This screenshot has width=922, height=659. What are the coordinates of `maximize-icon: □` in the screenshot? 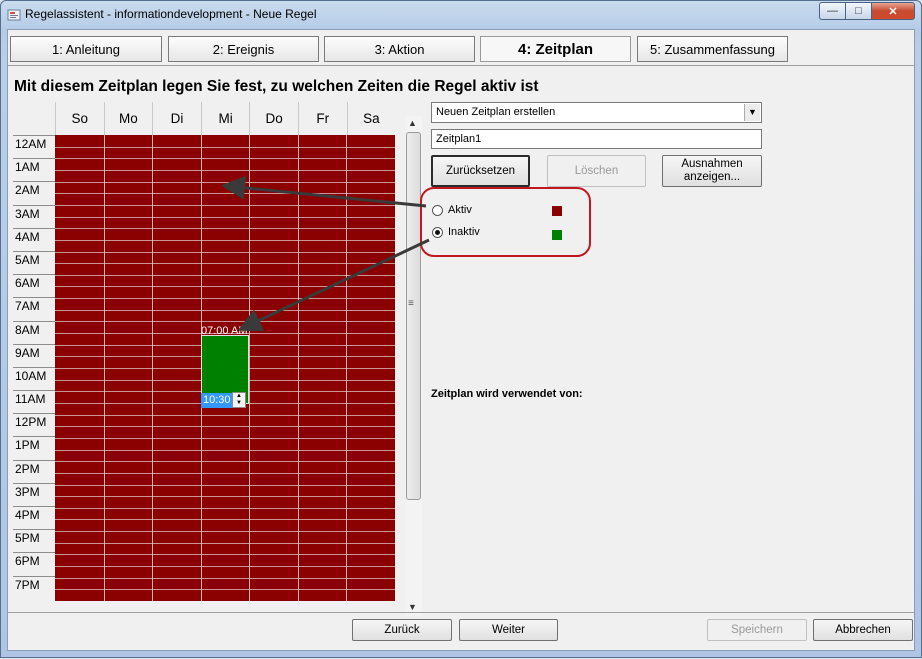 It's located at (858, 11).